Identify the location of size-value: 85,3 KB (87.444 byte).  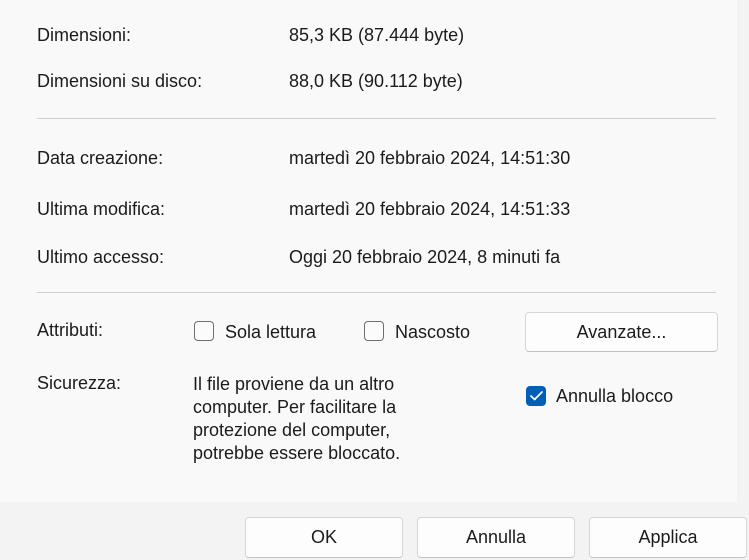
(377, 35).